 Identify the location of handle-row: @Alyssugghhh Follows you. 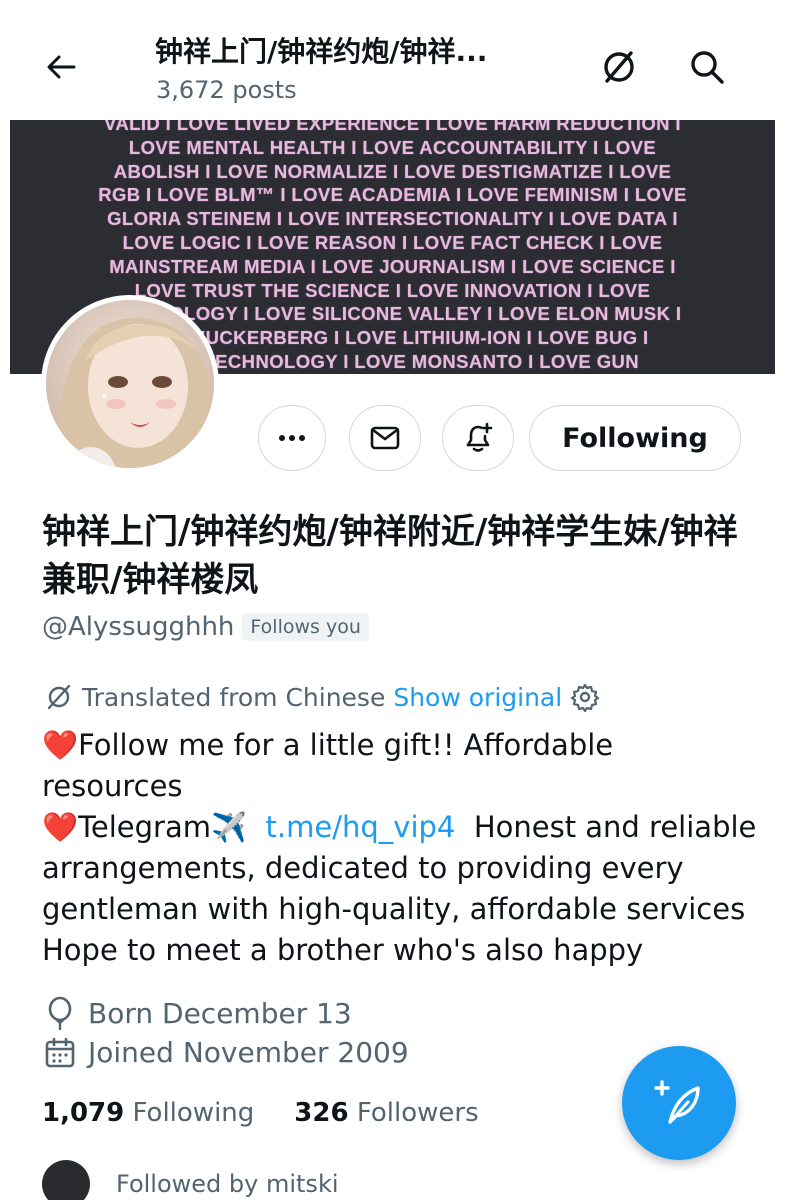
(205, 627).